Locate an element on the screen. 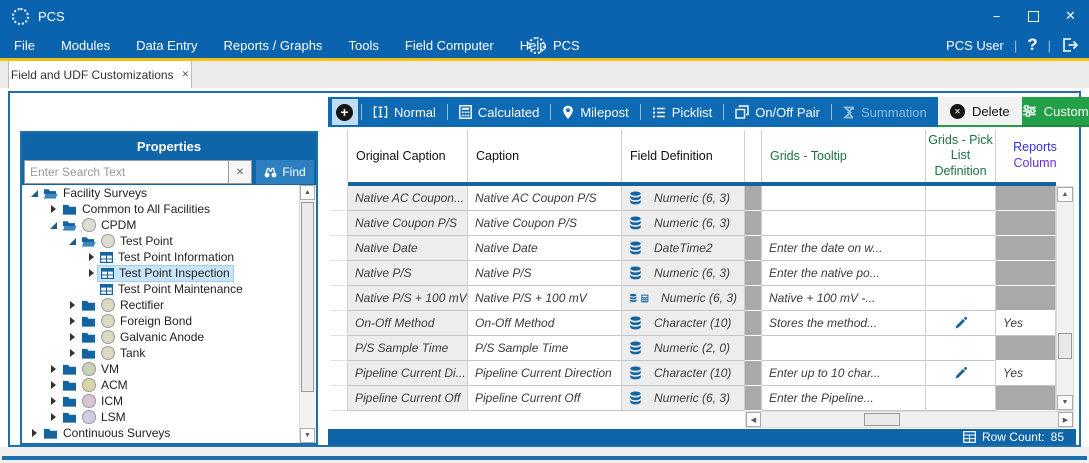  menu-modules: Modules is located at coordinates (85, 45).